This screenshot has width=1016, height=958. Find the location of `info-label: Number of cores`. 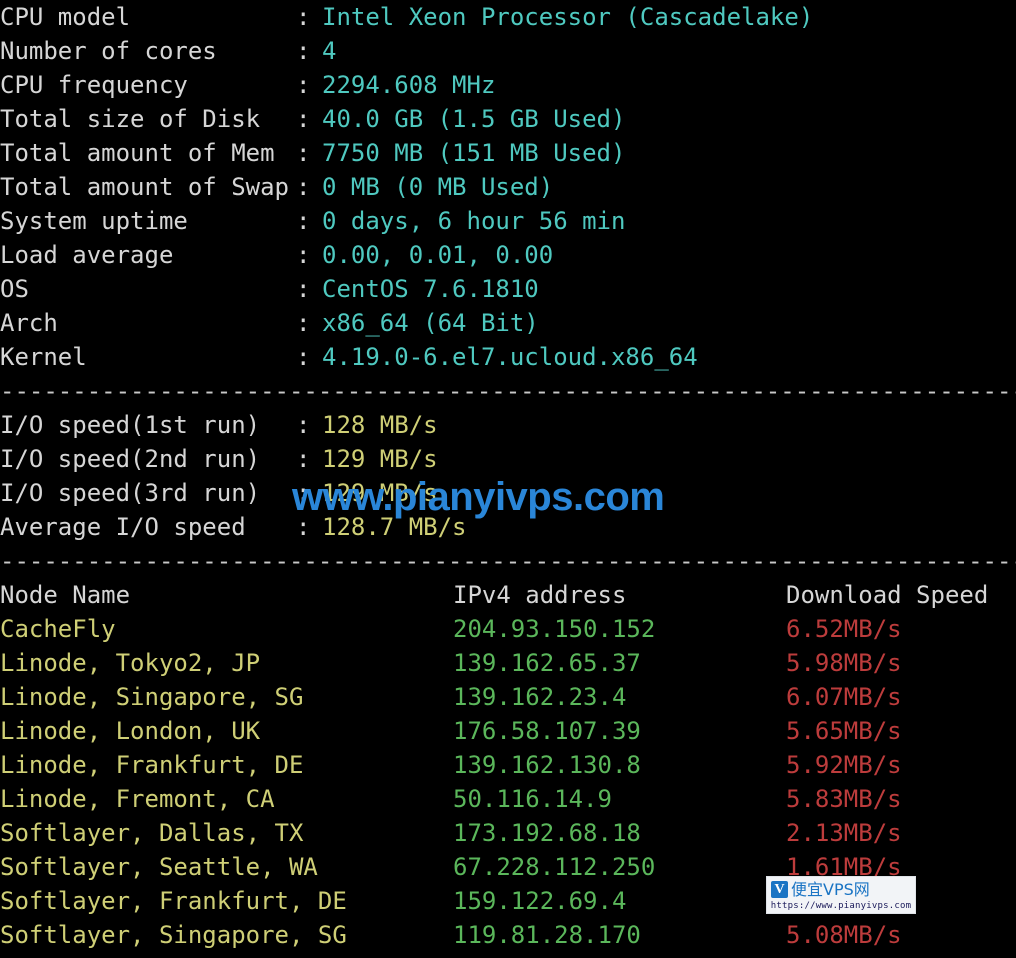

info-label: Number of cores is located at coordinates (108, 51).